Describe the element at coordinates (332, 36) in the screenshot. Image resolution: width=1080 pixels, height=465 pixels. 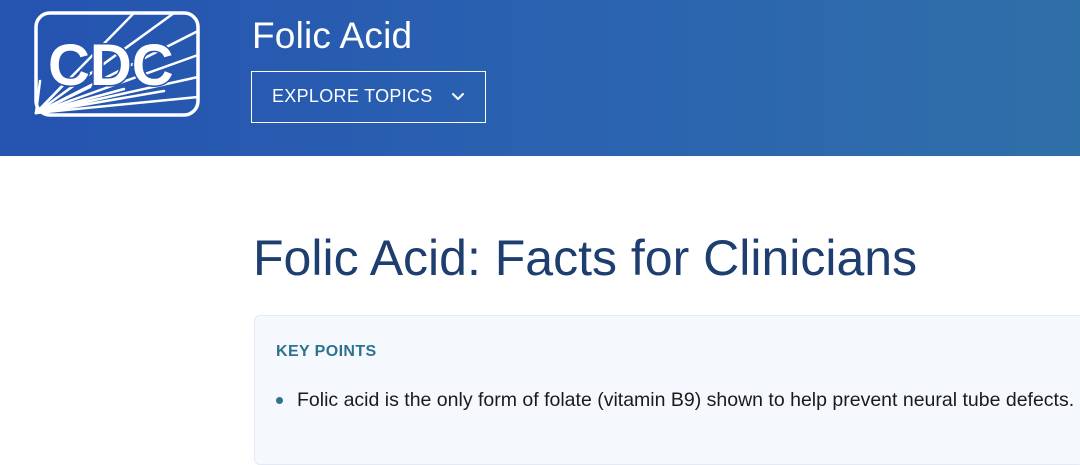
I see `site-title: Folic Acid` at that location.